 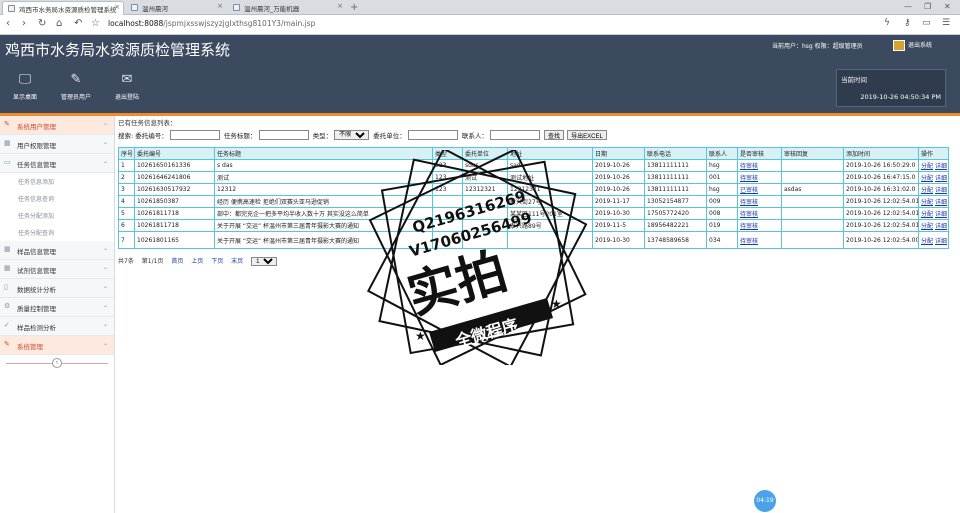 What do you see at coordinates (550, 225) in the screenshot?
I see `table-cell: 泰兴路89号` at bounding box center [550, 225].